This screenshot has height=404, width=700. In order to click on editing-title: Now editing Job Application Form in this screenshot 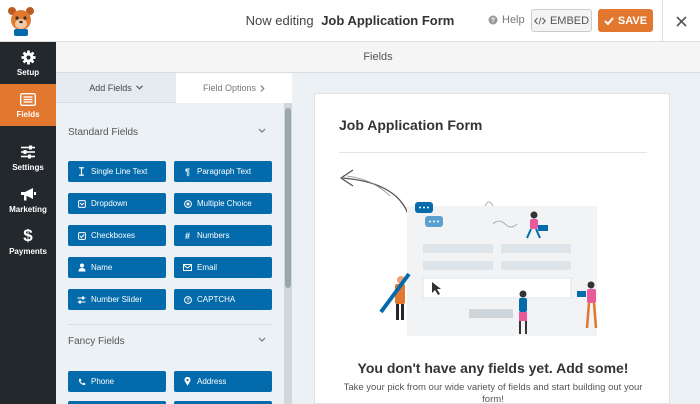, I will do `click(350, 20)`.